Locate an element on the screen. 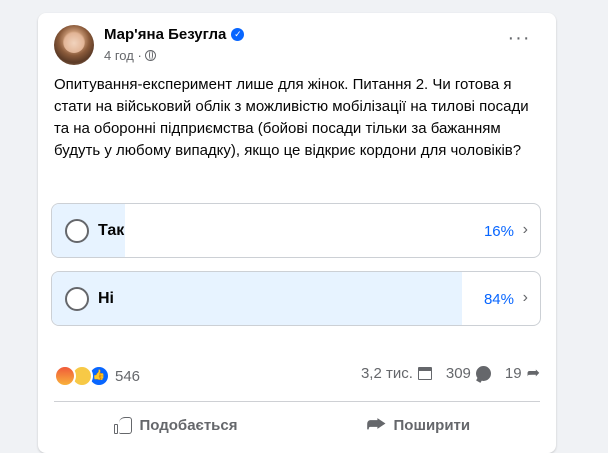  comment-icon is located at coordinates (483, 373).